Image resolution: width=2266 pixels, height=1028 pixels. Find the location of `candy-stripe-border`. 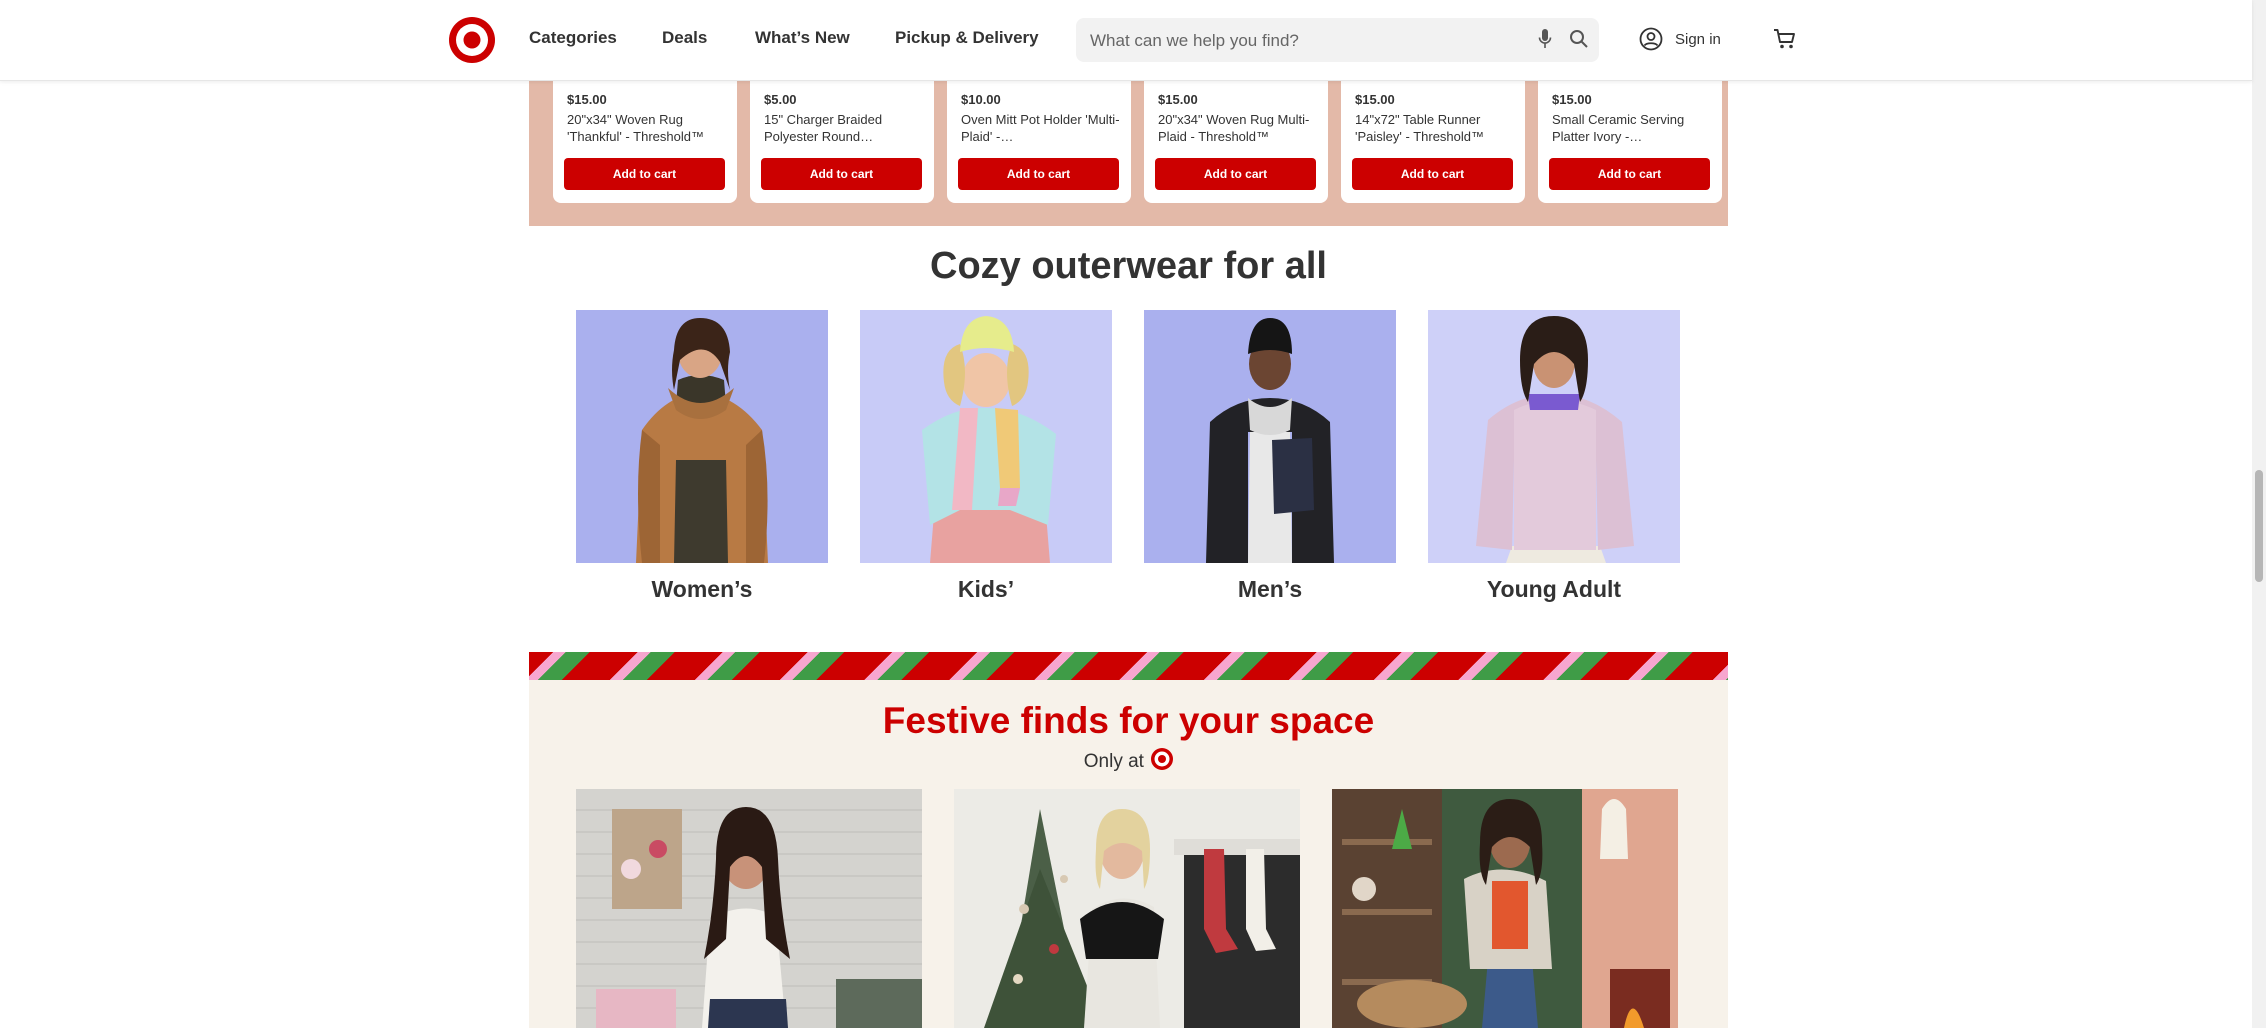

candy-stripe-border is located at coordinates (1128, 666).